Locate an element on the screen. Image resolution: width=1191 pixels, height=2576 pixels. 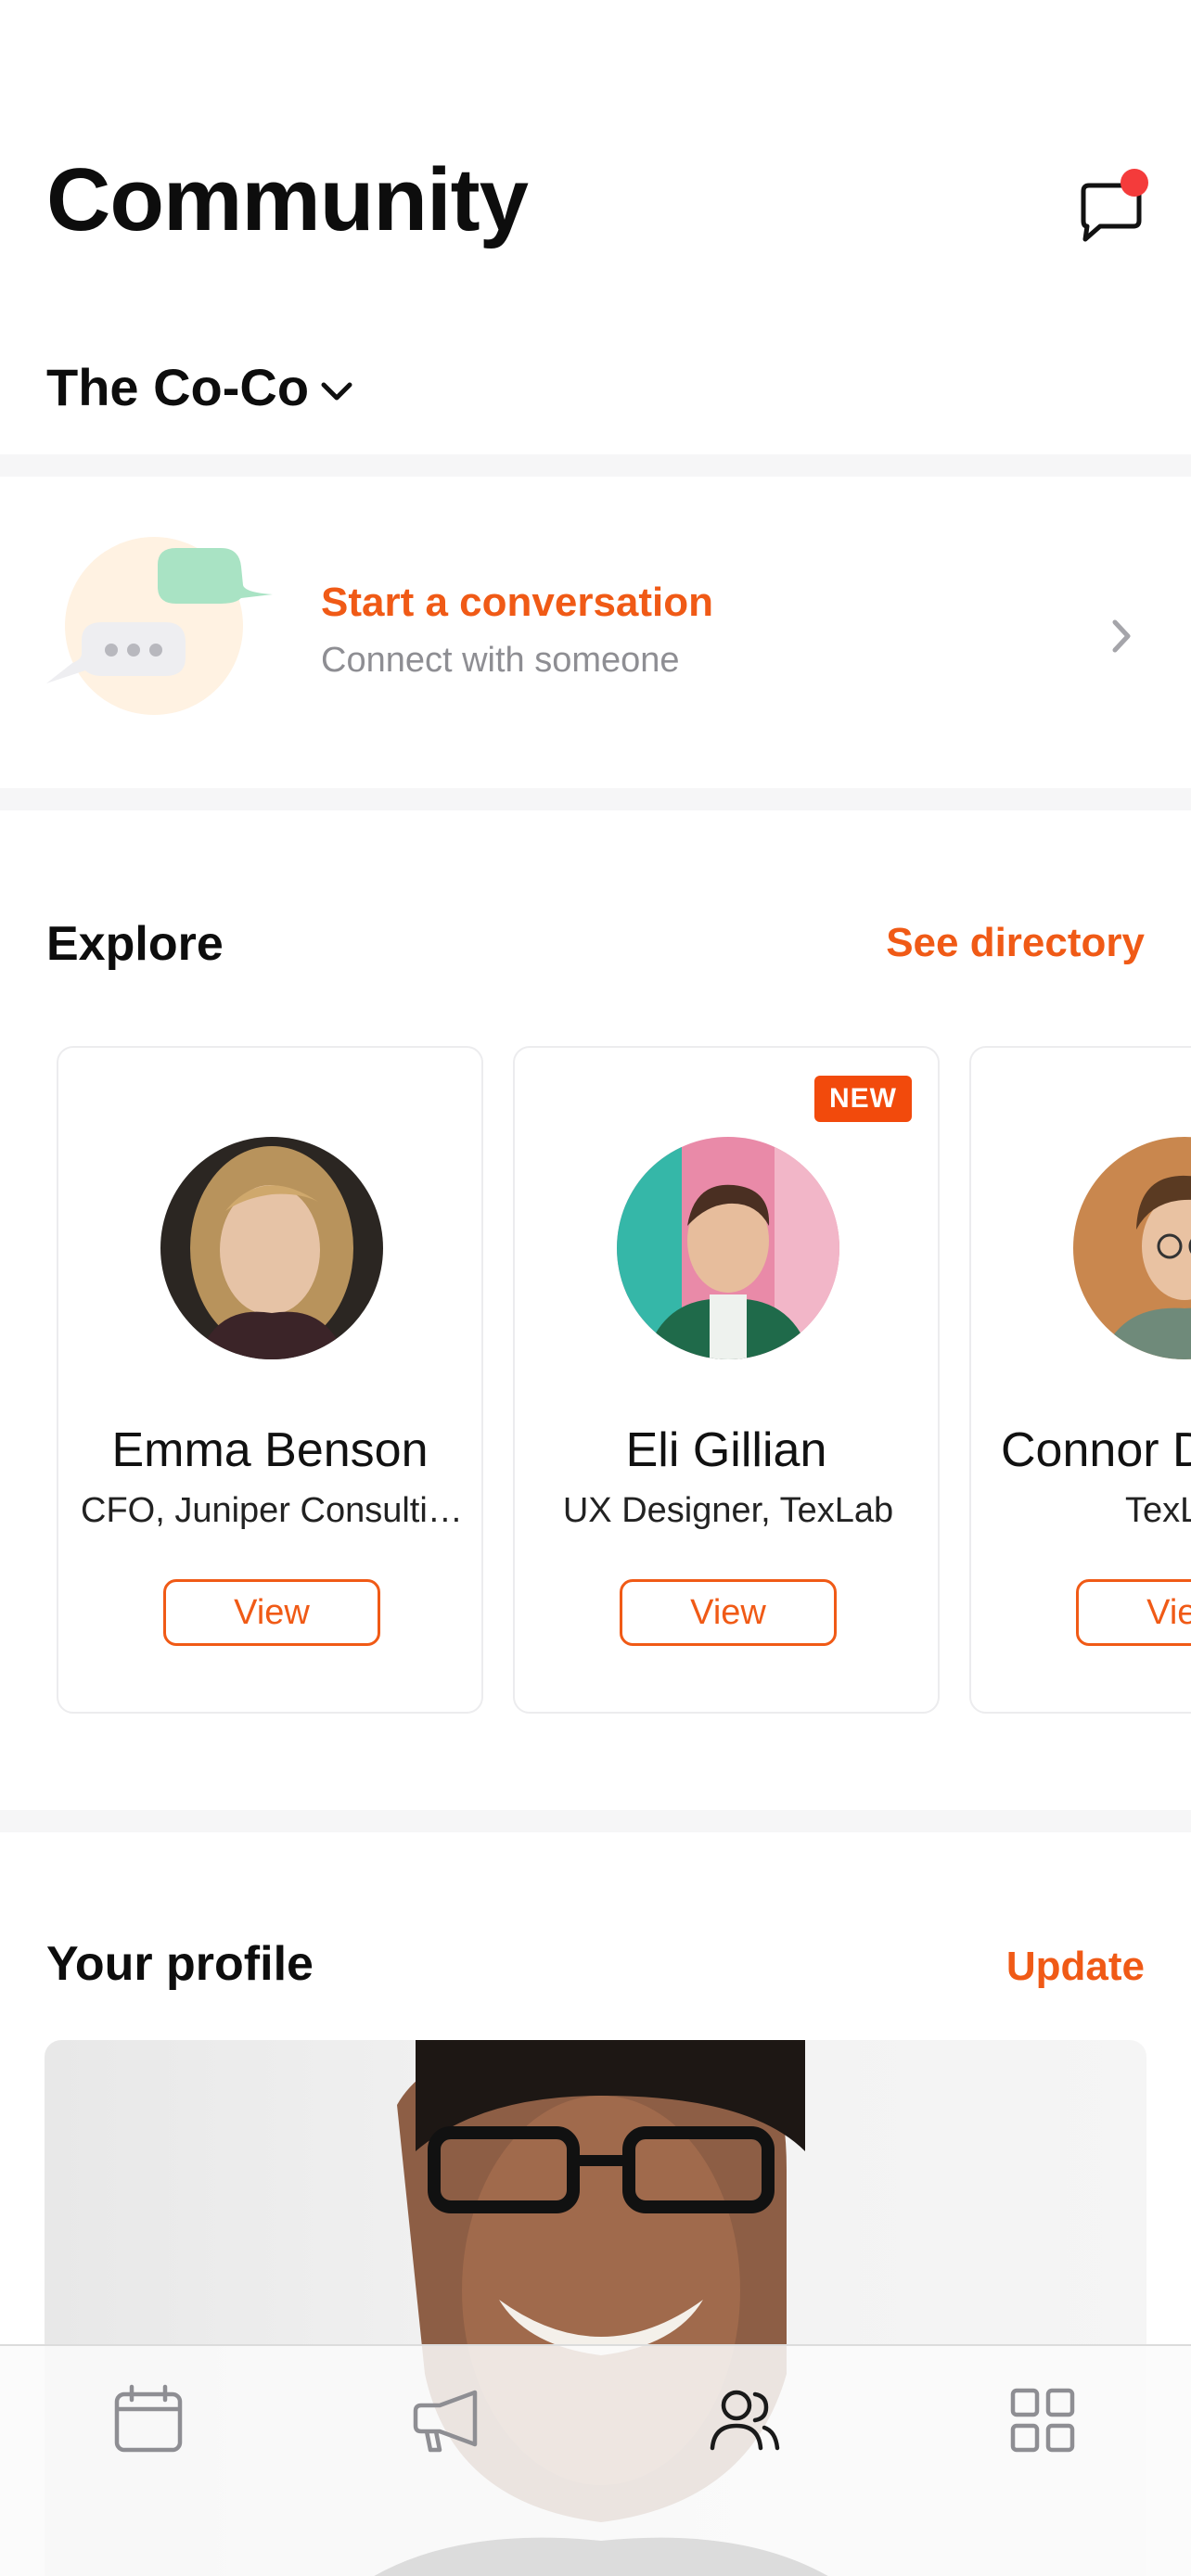
community-name: The Co-Co is located at coordinates (178, 387).